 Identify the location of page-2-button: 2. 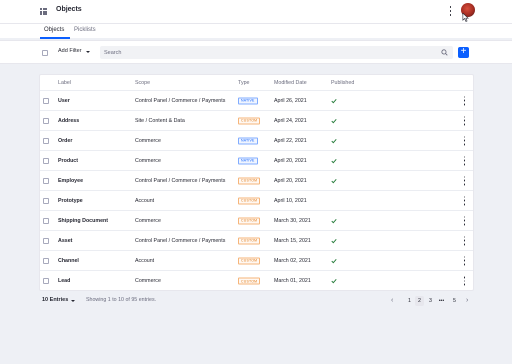
(419, 301).